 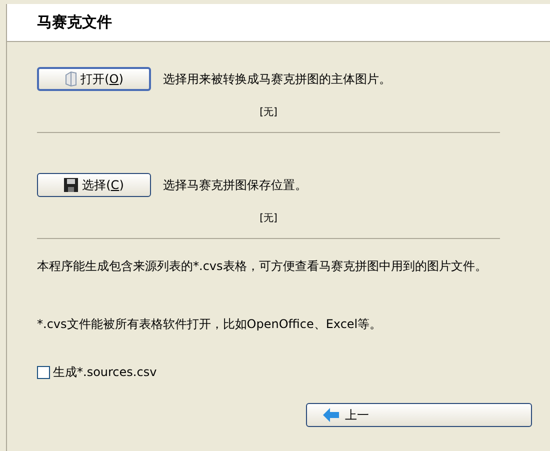 I want to click on checkbox, so click(x=43, y=372).